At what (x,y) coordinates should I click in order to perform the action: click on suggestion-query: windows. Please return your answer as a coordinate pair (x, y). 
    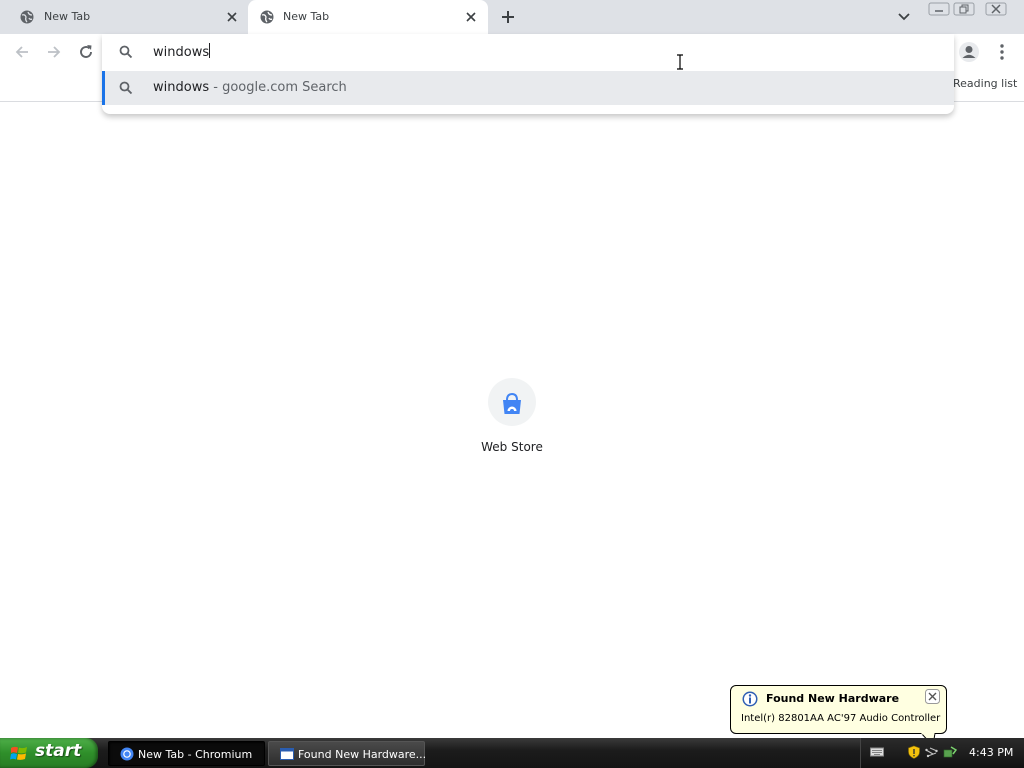
    Looking at the image, I should click on (181, 87).